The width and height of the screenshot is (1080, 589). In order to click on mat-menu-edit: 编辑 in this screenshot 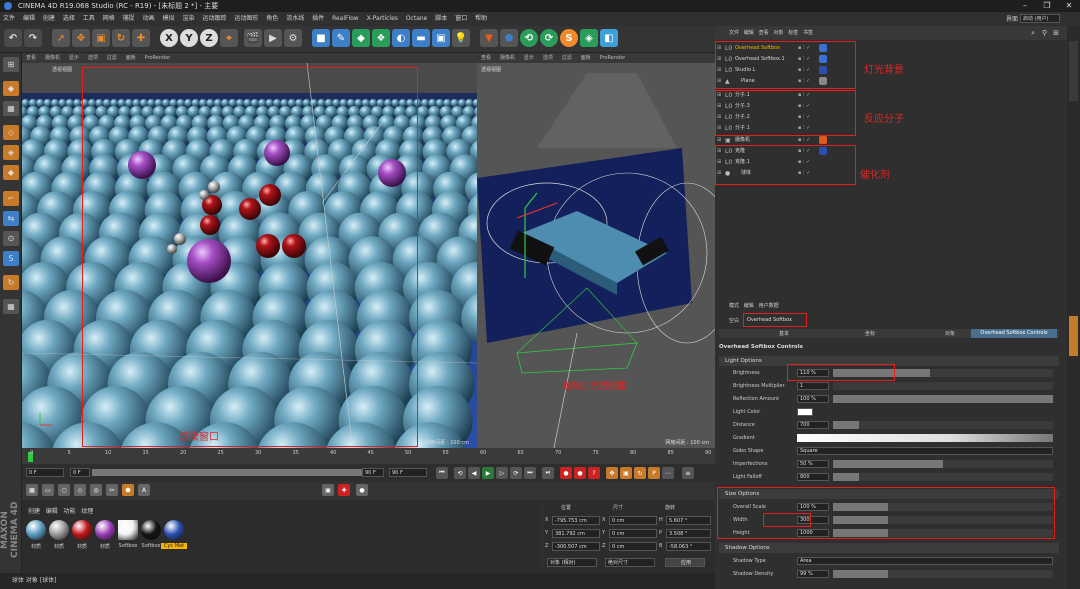, I will do `click(52, 511)`.